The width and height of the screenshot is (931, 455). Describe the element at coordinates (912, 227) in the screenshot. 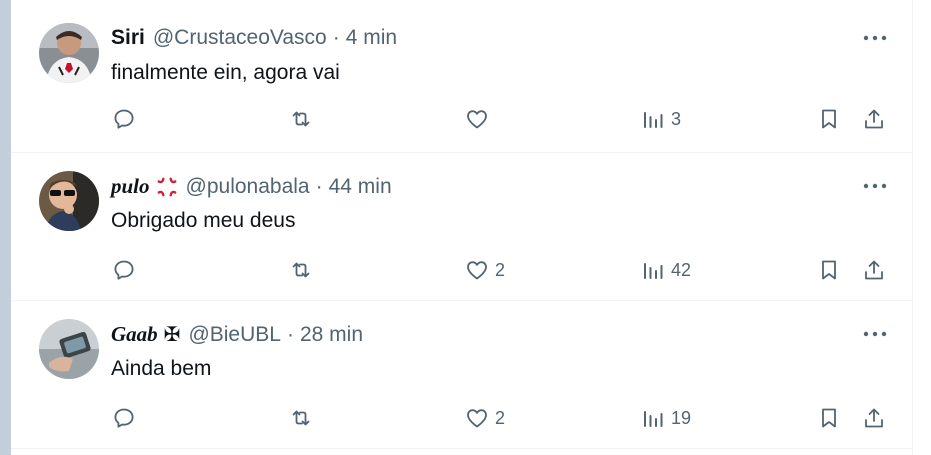

I see `feed-border` at that location.